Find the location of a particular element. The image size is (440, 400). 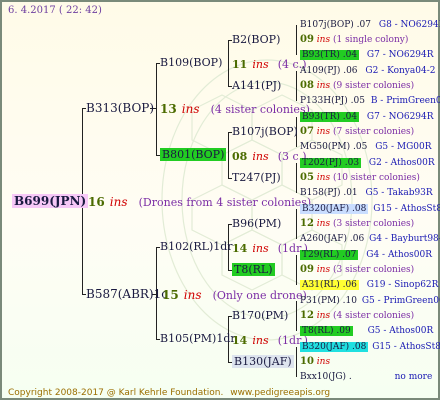

g4-row-1: B107j(BOP) .07 G8 - NO6294R is located at coordinates (370, 25).